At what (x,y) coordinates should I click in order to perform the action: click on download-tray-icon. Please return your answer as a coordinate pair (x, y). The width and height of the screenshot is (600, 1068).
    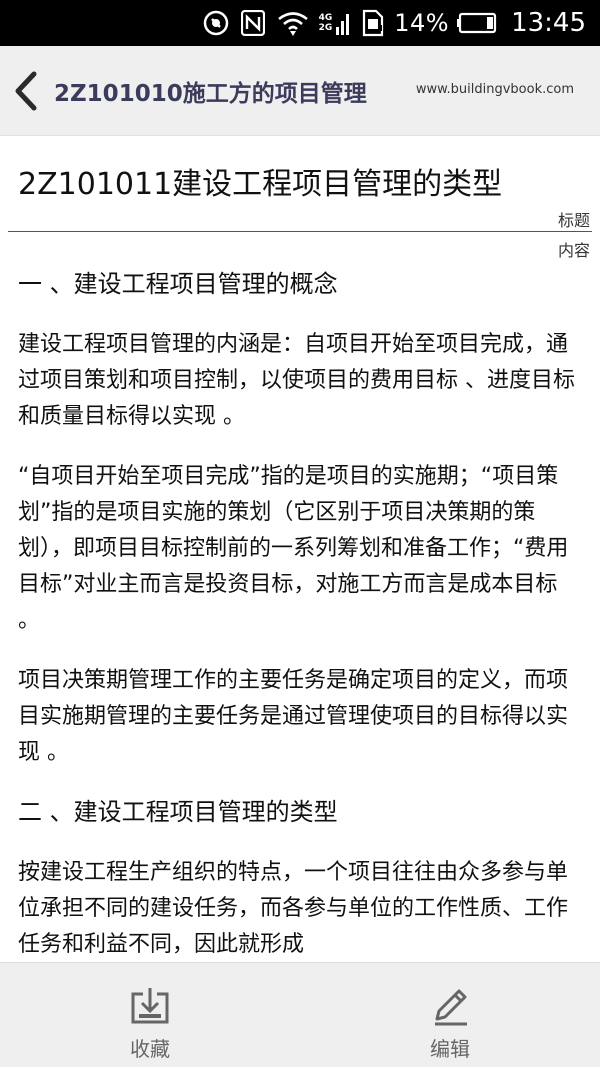
    Looking at the image, I should click on (150, 1006).